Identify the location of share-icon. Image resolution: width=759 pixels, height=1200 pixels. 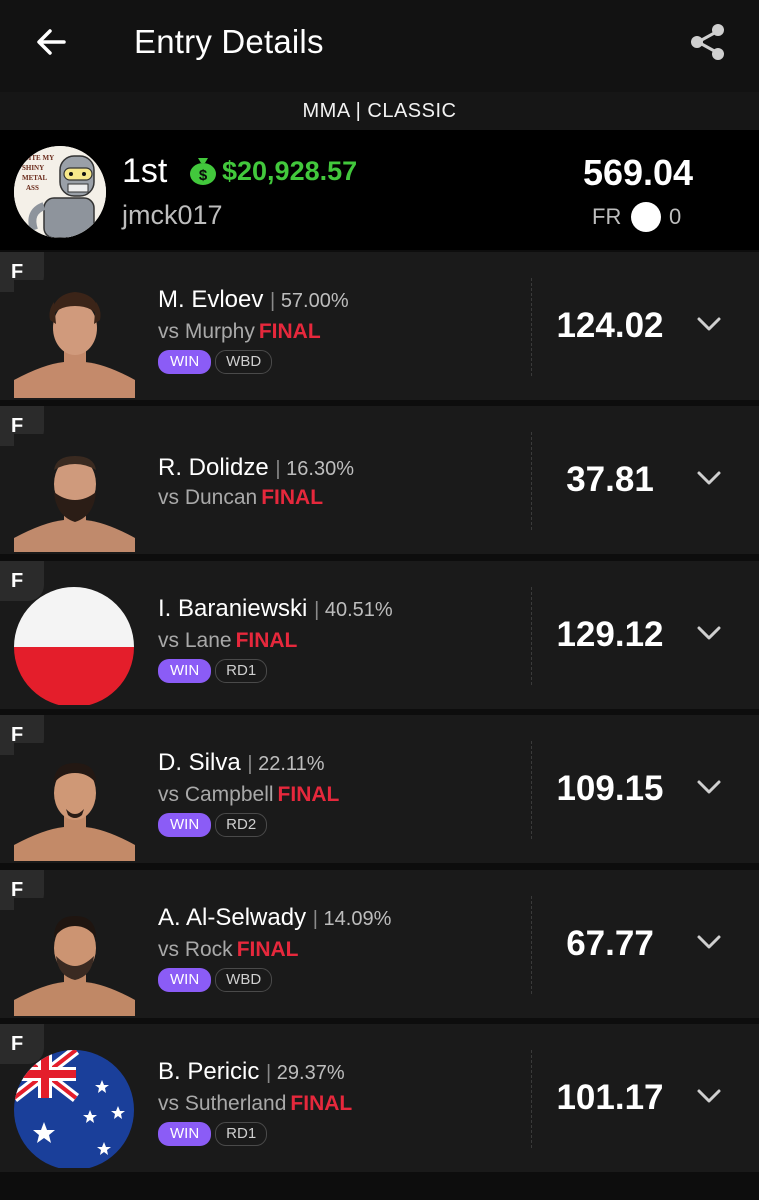
(707, 42).